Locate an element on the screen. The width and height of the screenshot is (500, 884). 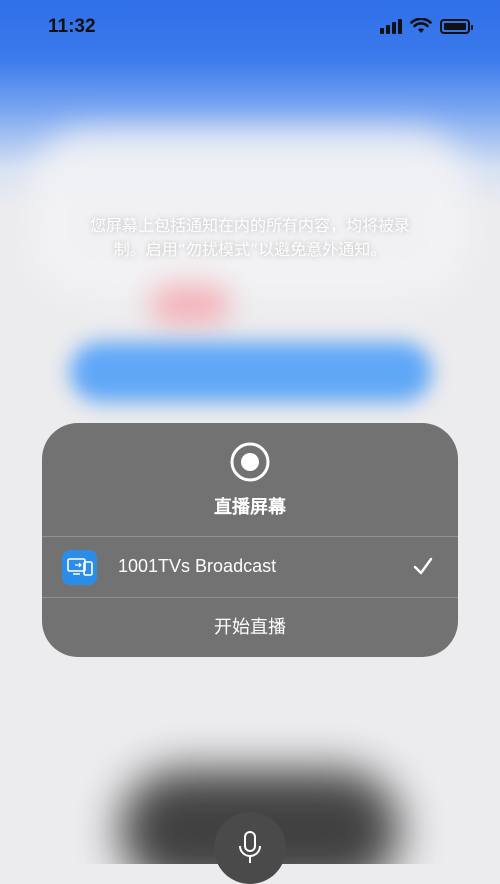
background-button-blur is located at coordinates (251, 372).